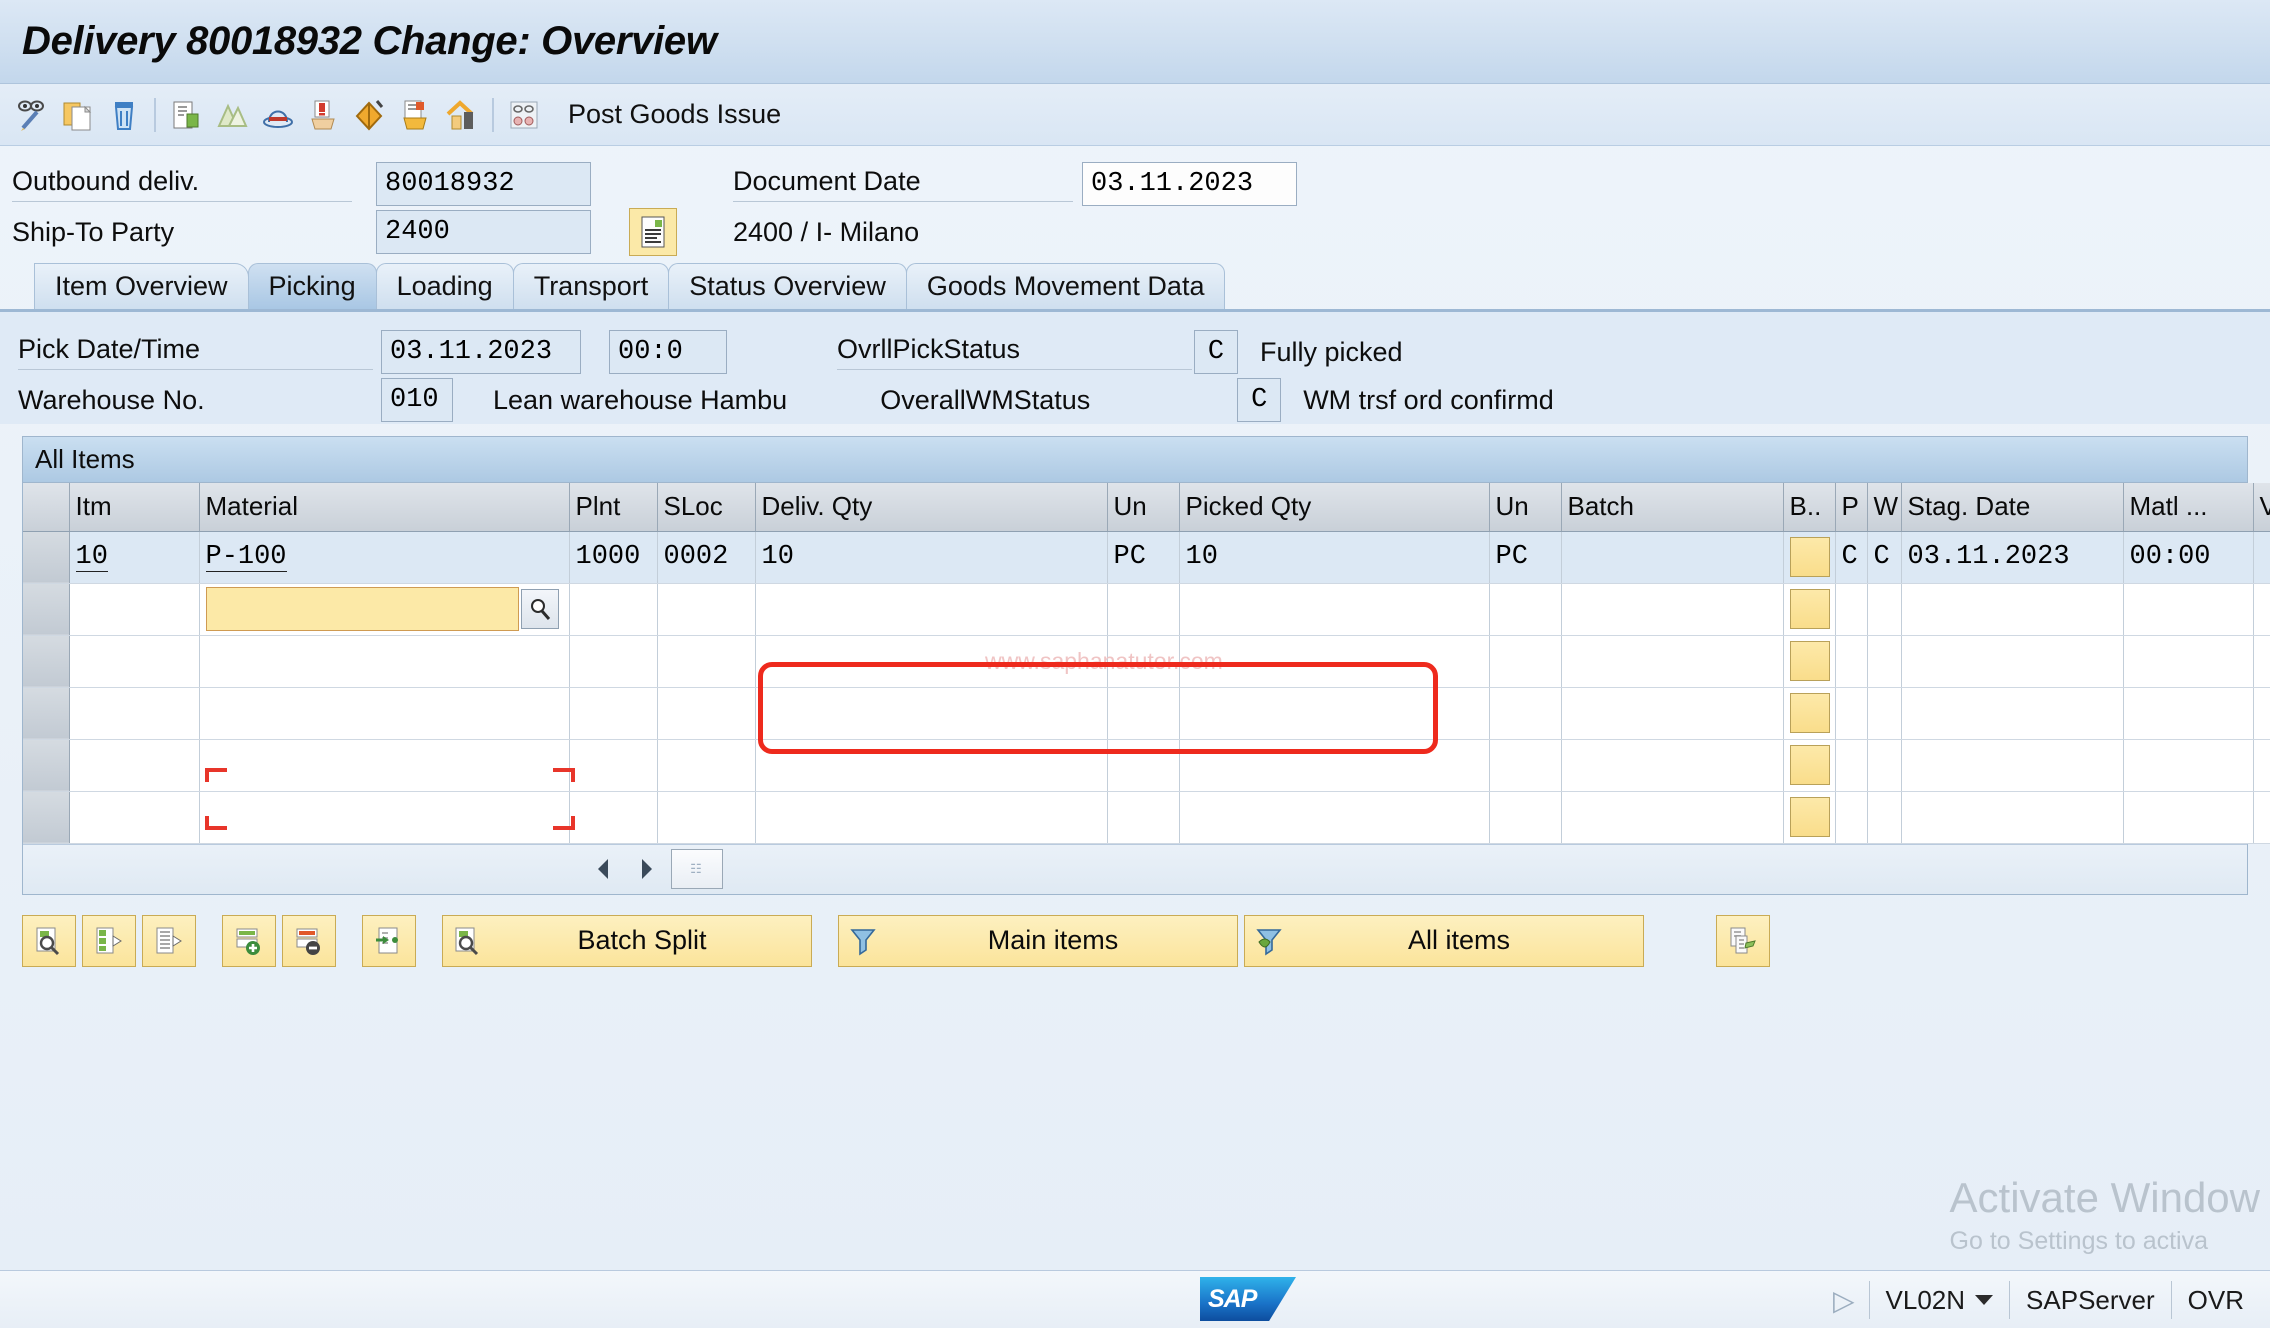  Describe the element at coordinates (1884, 507) in the screenshot. I see `col-w: W` at that location.